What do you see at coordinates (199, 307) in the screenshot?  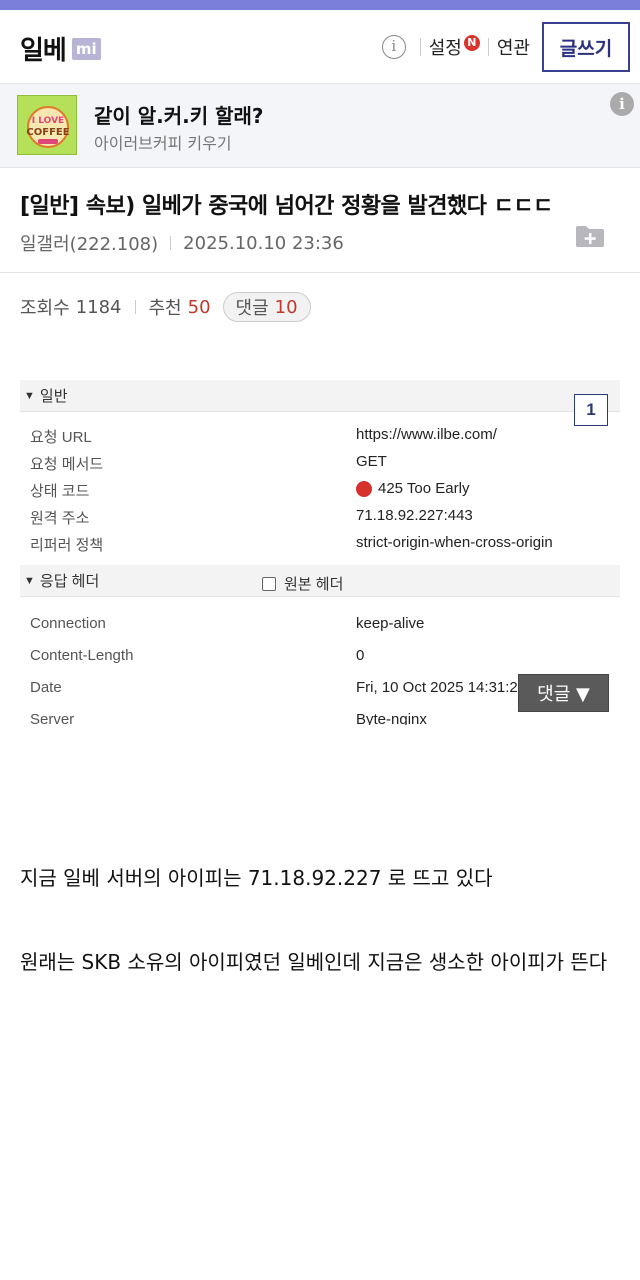 I see `recommend-count: 50` at bounding box center [199, 307].